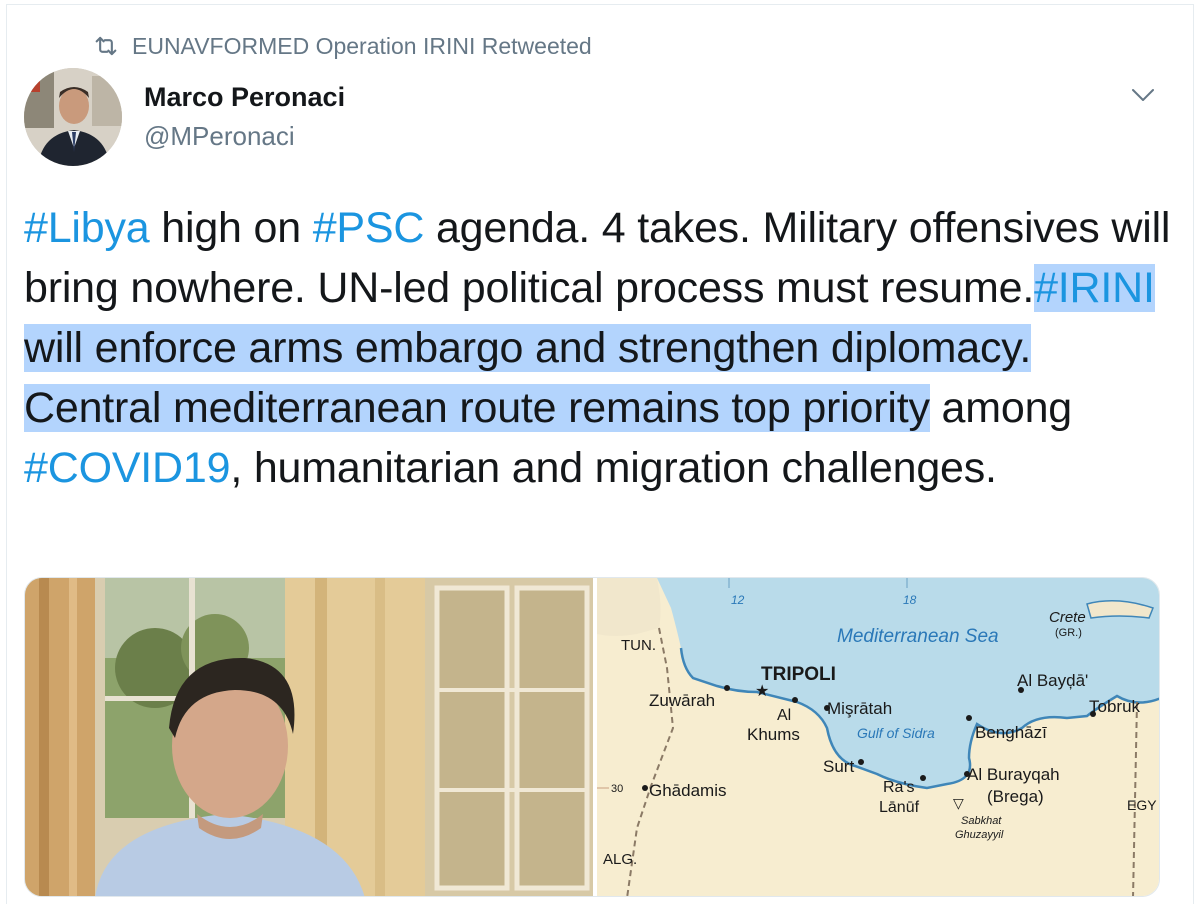  I want to click on hashtag-libya: #Libya, so click(87, 228).